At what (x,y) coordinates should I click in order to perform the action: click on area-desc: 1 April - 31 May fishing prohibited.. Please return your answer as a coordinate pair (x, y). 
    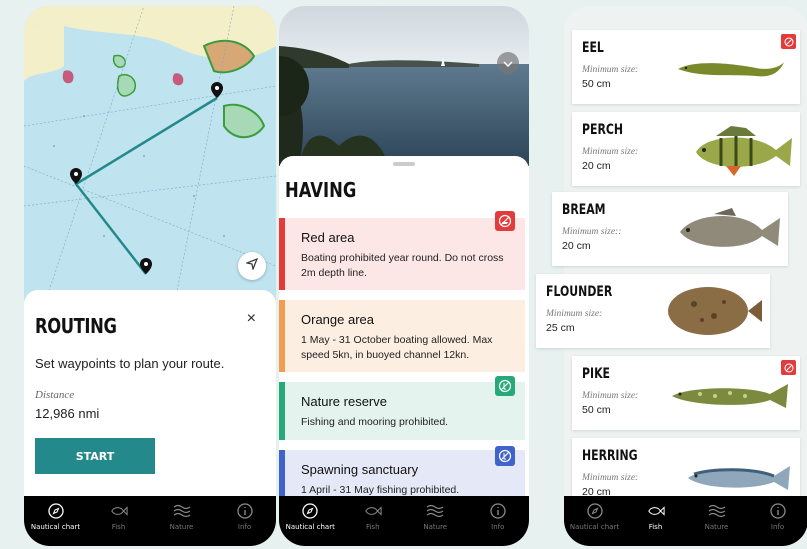
    Looking at the image, I should click on (380, 490).